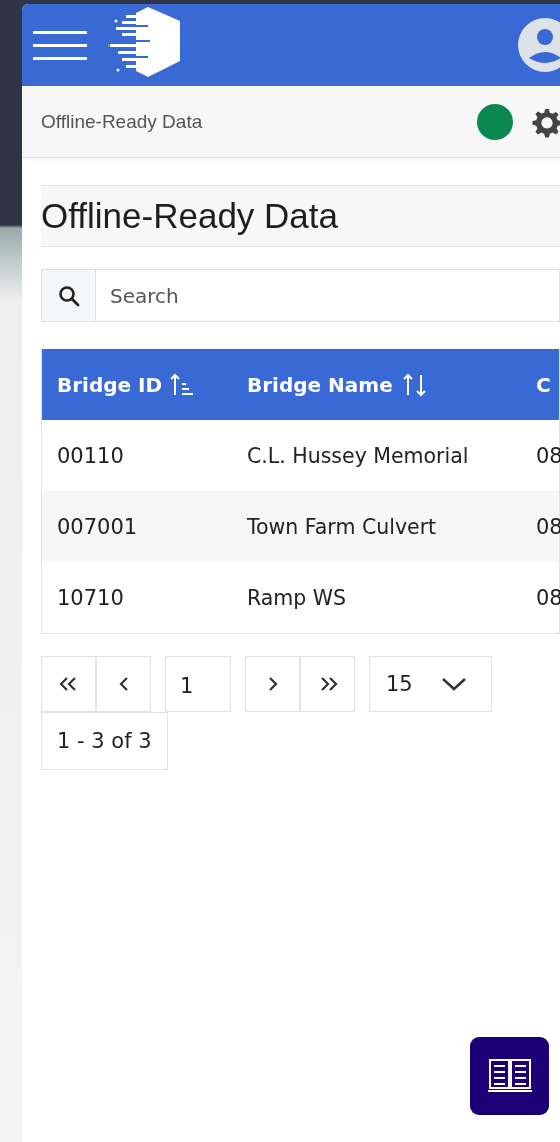 This screenshot has height=1142, width=560. I want to click on last-page-button, so click(327, 684).